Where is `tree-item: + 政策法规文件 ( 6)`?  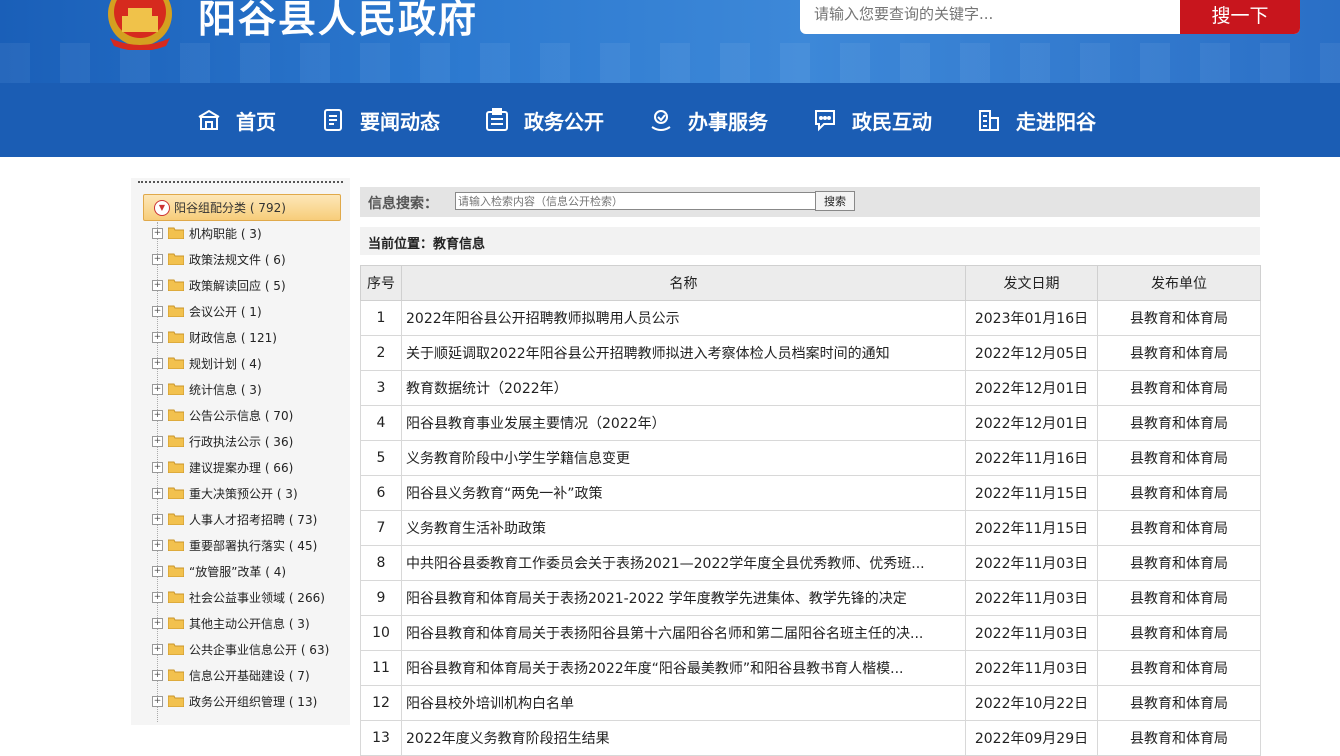 tree-item: + 政策法规文件 ( 6) is located at coordinates (219, 259).